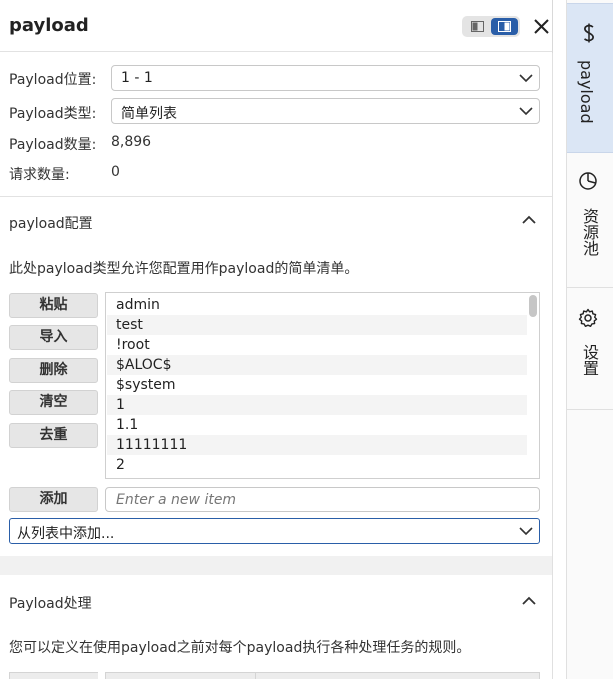  What do you see at coordinates (586, 92) in the screenshot?
I see `sidebar-tab-payload-label: payload` at bounding box center [586, 92].